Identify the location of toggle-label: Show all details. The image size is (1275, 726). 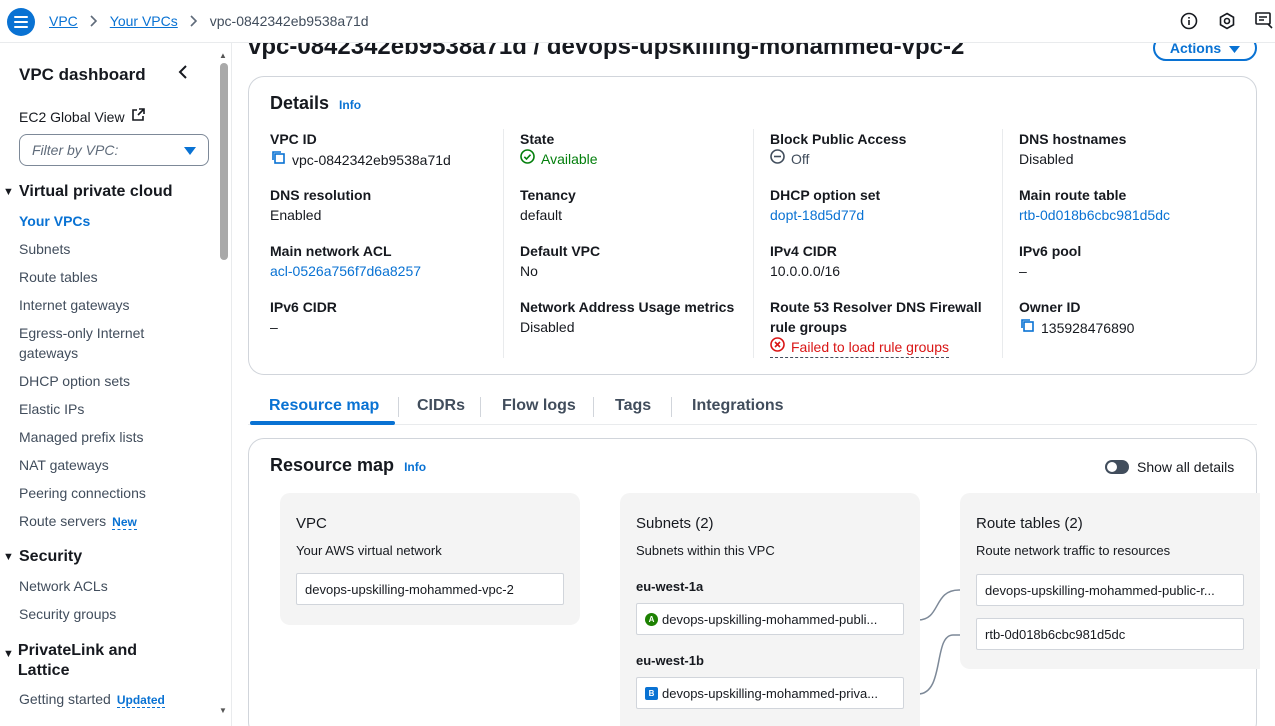
(1186, 467).